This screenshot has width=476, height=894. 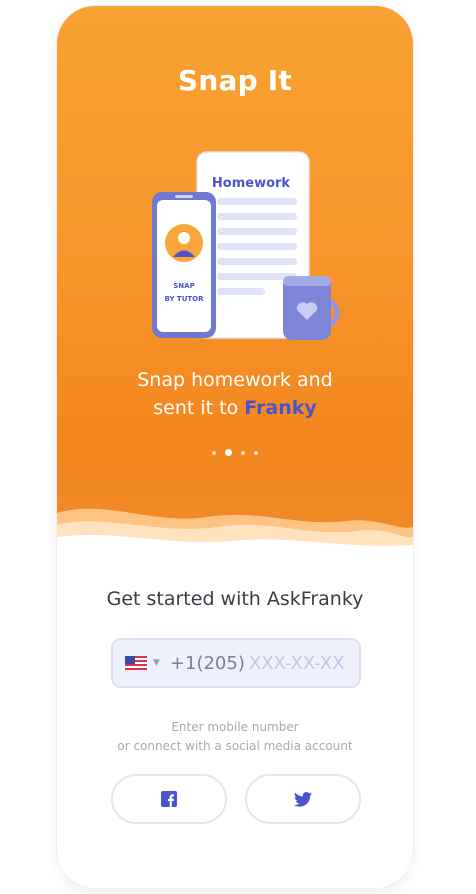 I want to click on chevron-down-icon: ▼, so click(x=156, y=663).